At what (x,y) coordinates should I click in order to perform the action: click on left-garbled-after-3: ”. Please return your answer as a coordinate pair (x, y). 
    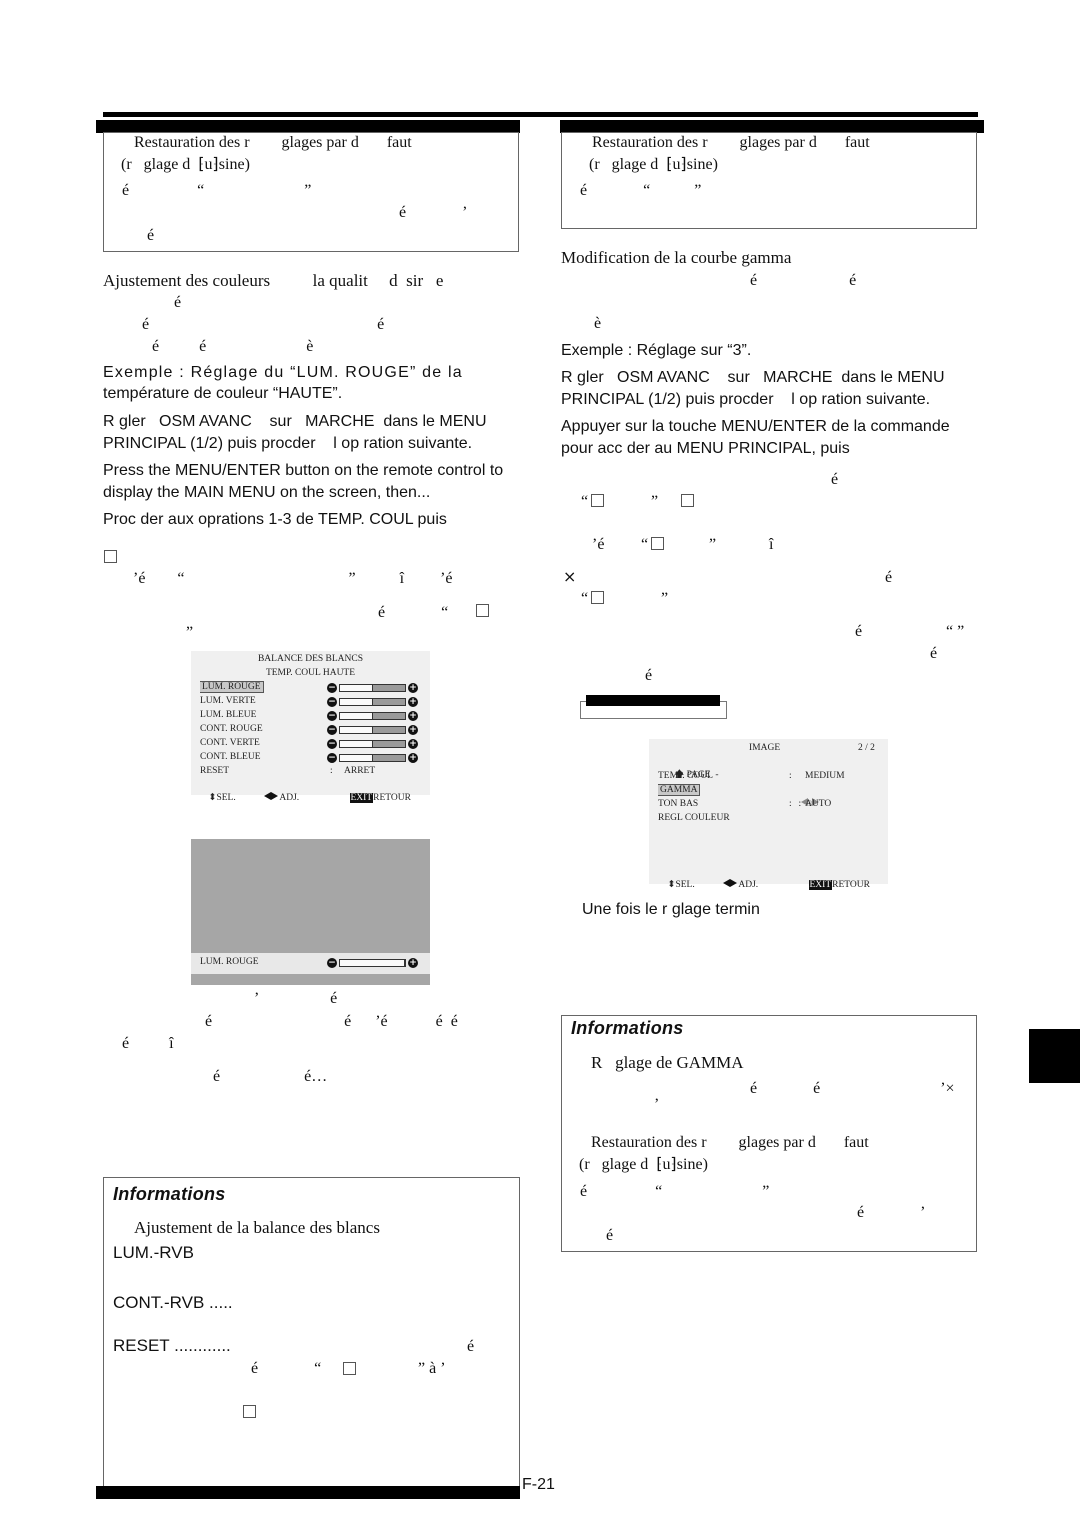
    Looking at the image, I should click on (190, 632).